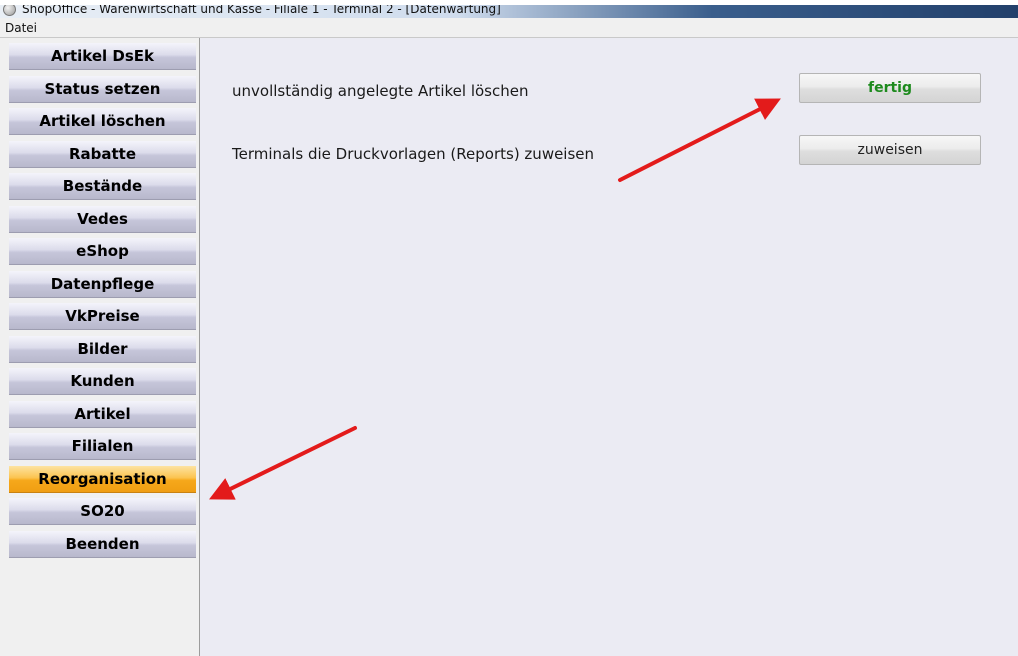 This screenshot has height=656, width=1018. I want to click on nav-vkpreise: VkPreise, so click(102, 316).